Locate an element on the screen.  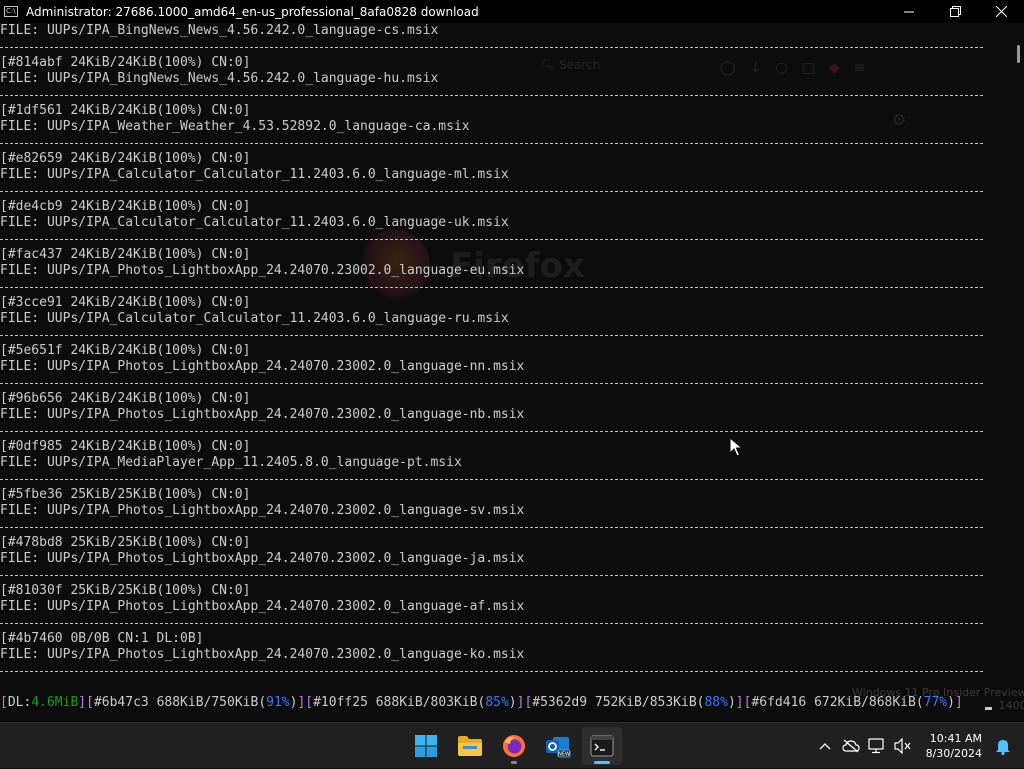
clock: 10:41 AM 8/30/2024 is located at coordinates (953, 746).